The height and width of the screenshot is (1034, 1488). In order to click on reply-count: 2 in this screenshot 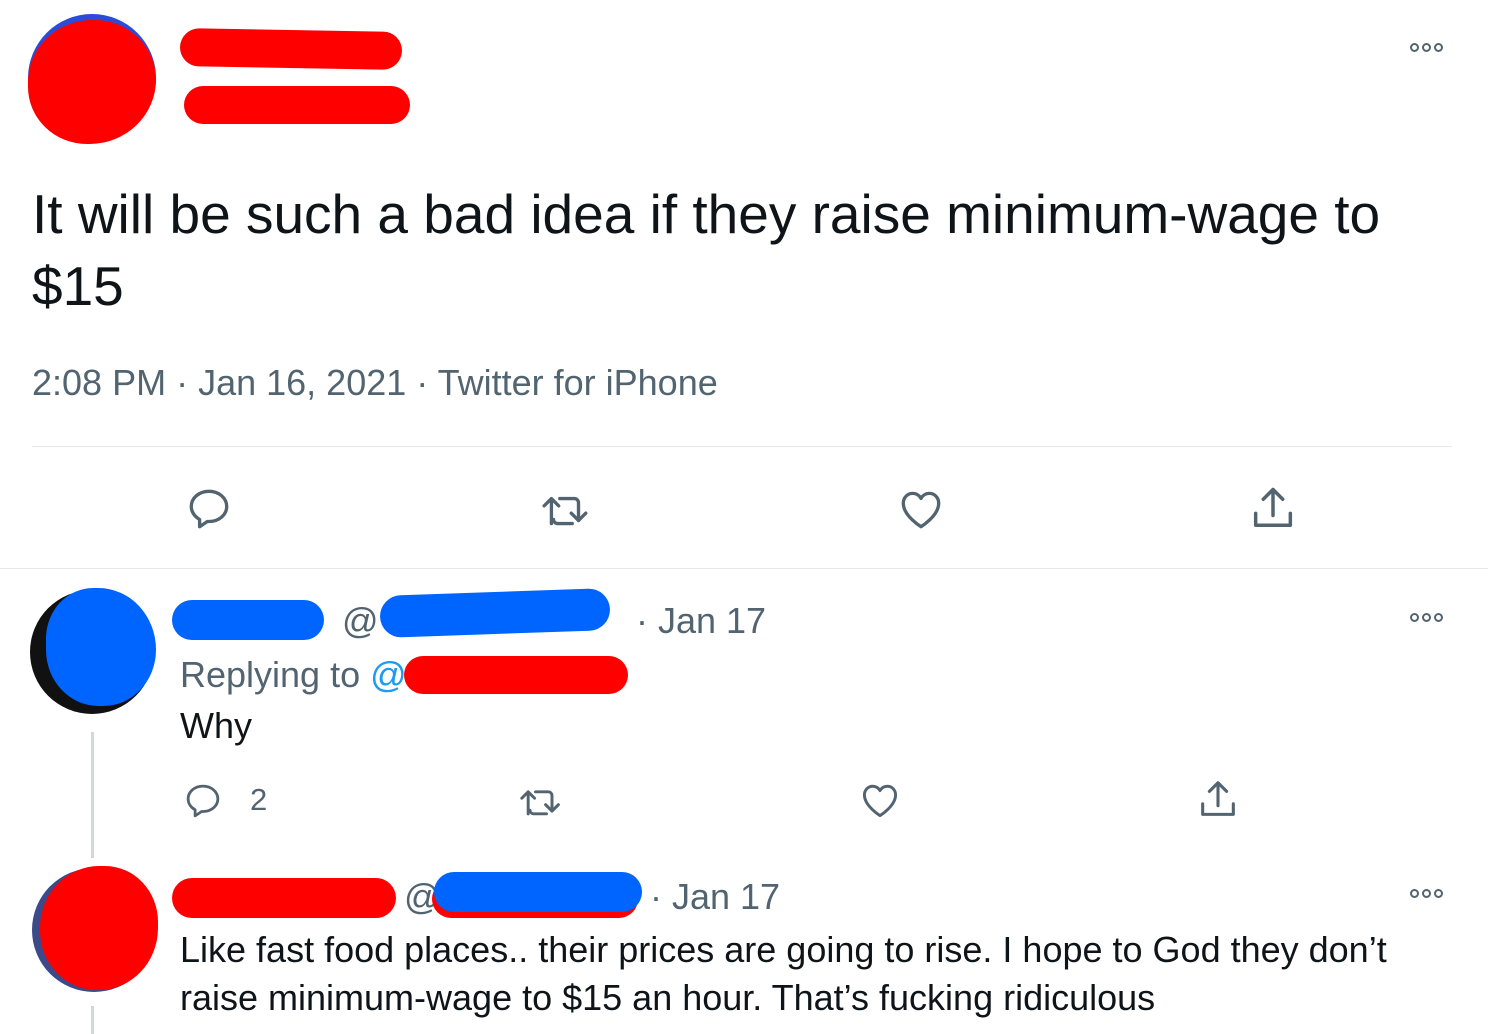, I will do `click(259, 799)`.